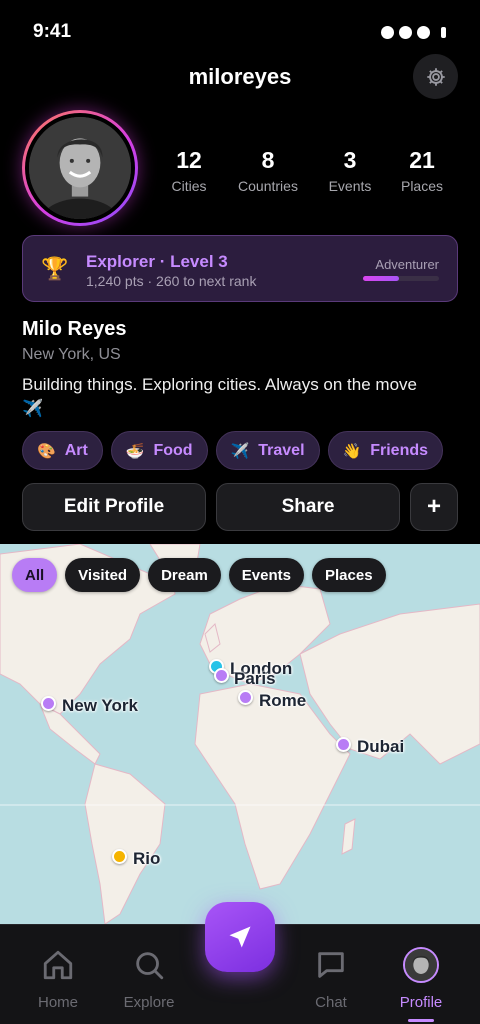 The width and height of the screenshot is (480, 1024). What do you see at coordinates (381, 746) in the screenshot?
I see `pin-label-dubai: Dubai` at bounding box center [381, 746].